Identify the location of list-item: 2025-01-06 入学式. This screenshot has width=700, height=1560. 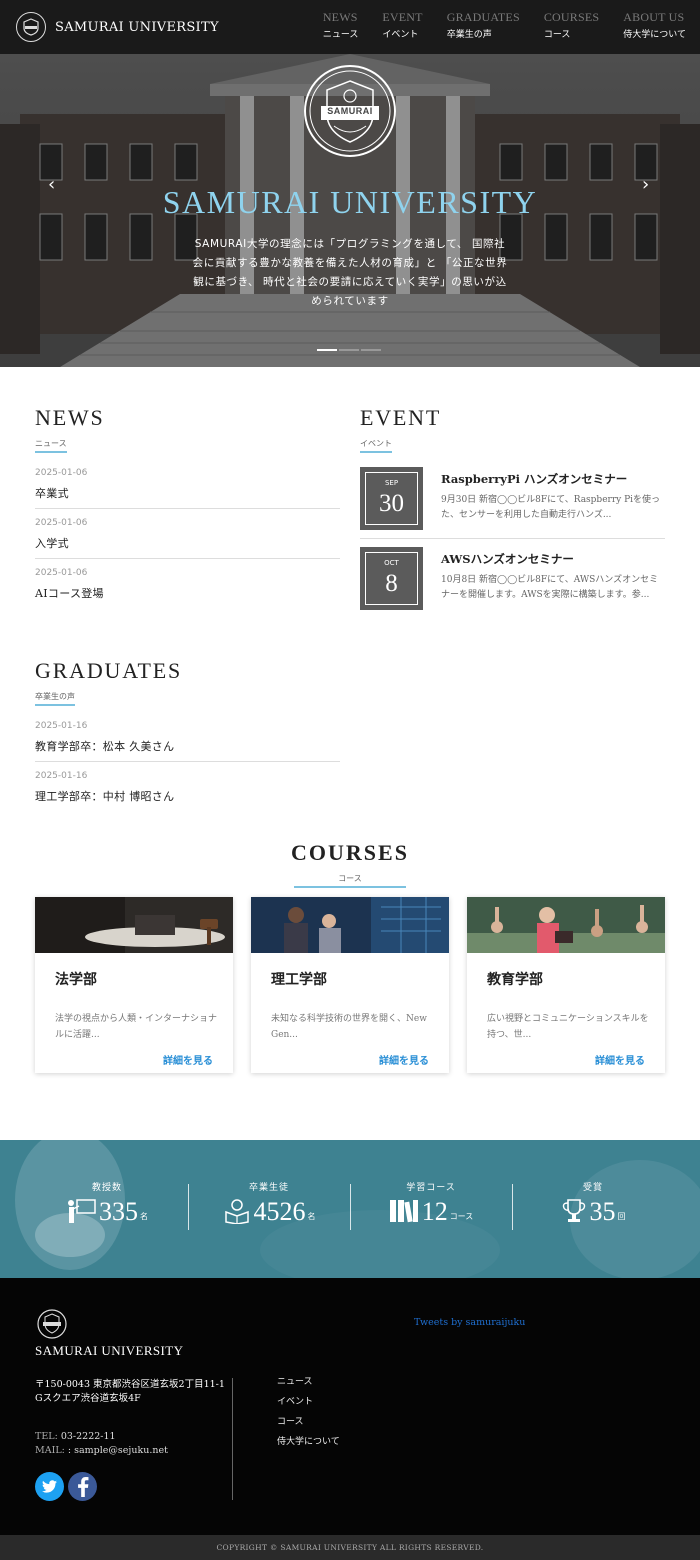
(187, 534).